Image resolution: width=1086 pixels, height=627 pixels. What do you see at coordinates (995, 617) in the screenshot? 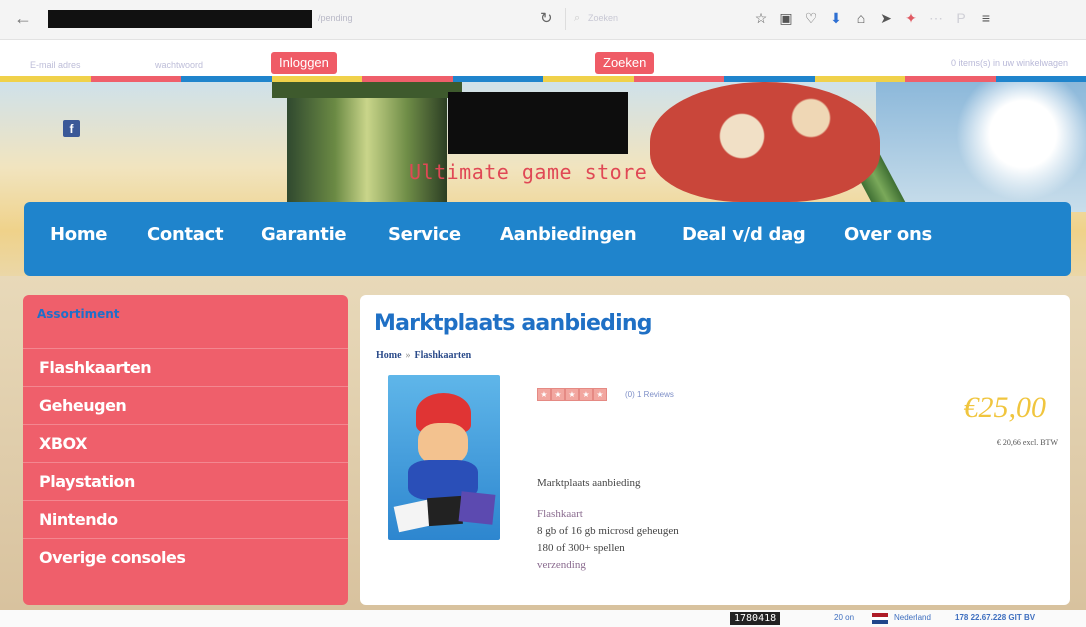
I see `ip-address: 178 22.67.228 GIT BV` at bounding box center [995, 617].